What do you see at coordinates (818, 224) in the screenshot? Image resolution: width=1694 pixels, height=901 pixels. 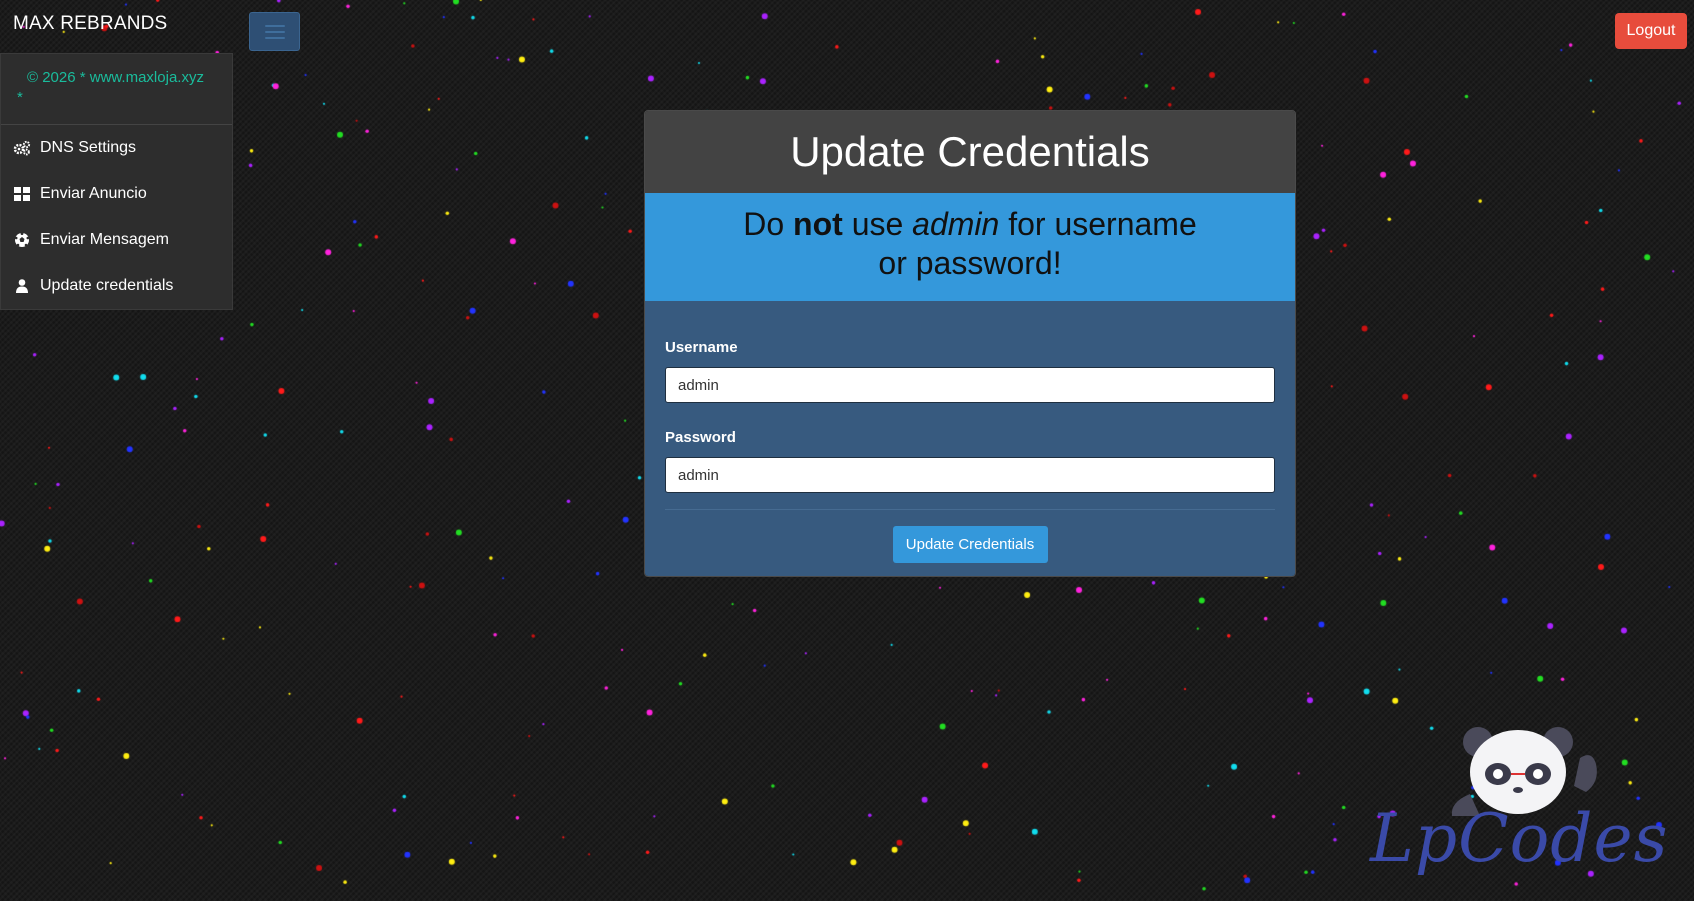 I see `alert-bold-text: not` at bounding box center [818, 224].